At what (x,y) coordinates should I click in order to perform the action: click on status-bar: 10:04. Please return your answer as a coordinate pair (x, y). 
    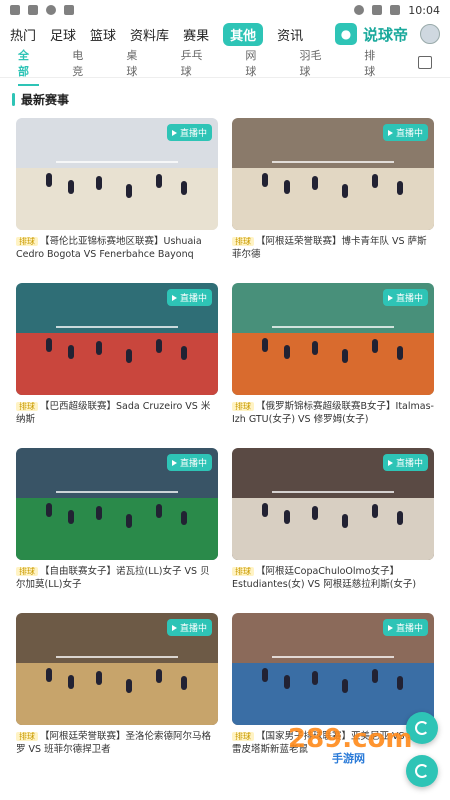
    Looking at the image, I should click on (225, 10).